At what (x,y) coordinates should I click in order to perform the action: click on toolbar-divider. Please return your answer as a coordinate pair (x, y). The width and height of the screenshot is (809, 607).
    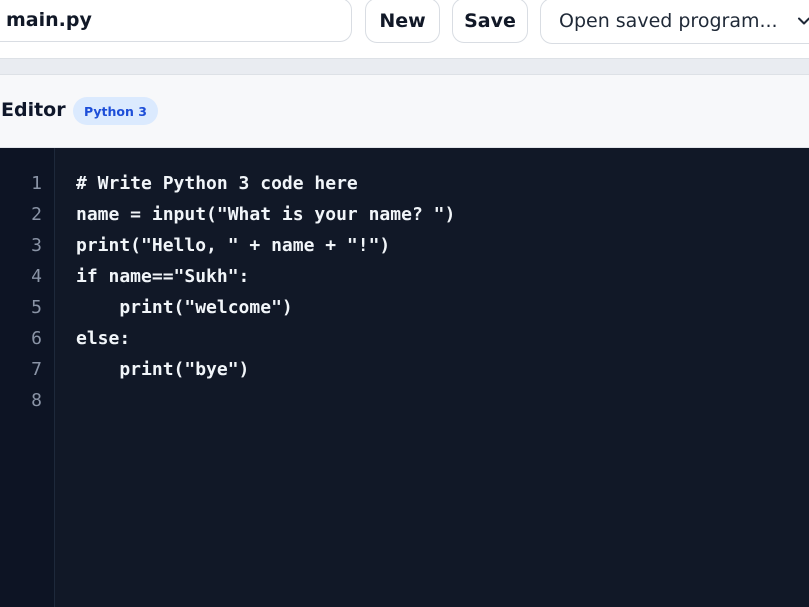
    Looking at the image, I should click on (404, 66).